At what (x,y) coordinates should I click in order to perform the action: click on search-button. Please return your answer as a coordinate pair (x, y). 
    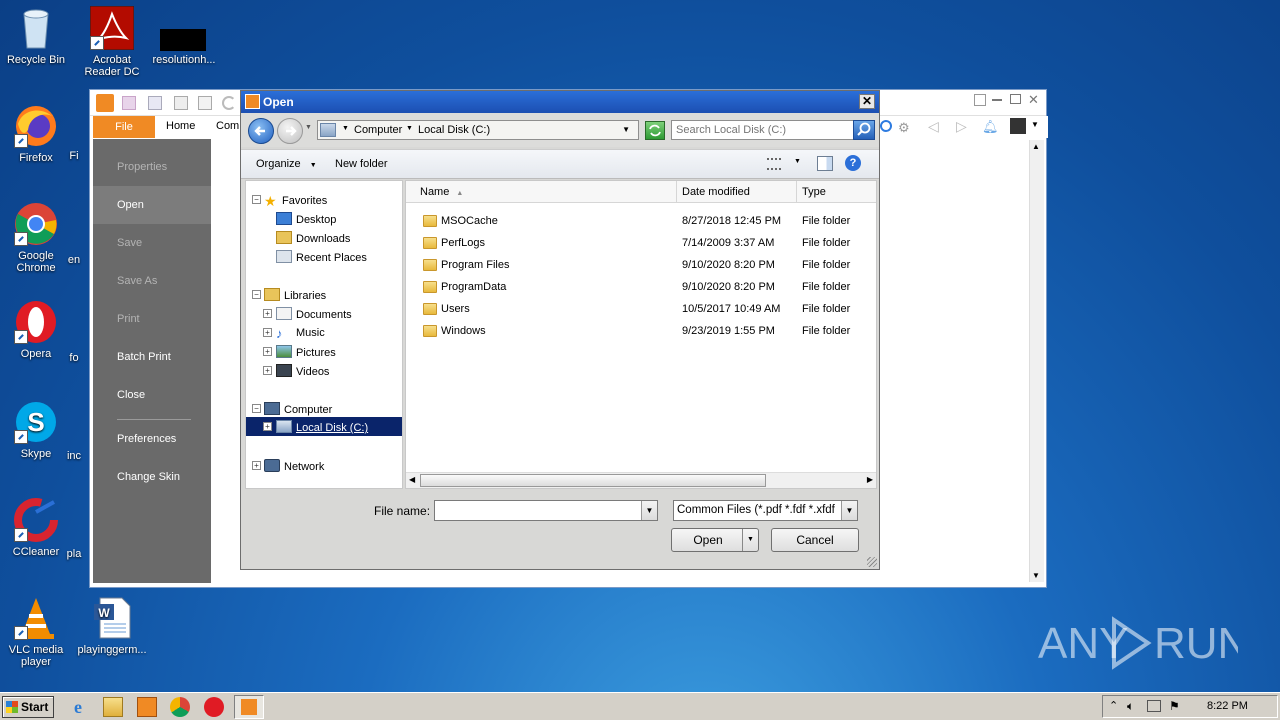
    Looking at the image, I should click on (864, 130).